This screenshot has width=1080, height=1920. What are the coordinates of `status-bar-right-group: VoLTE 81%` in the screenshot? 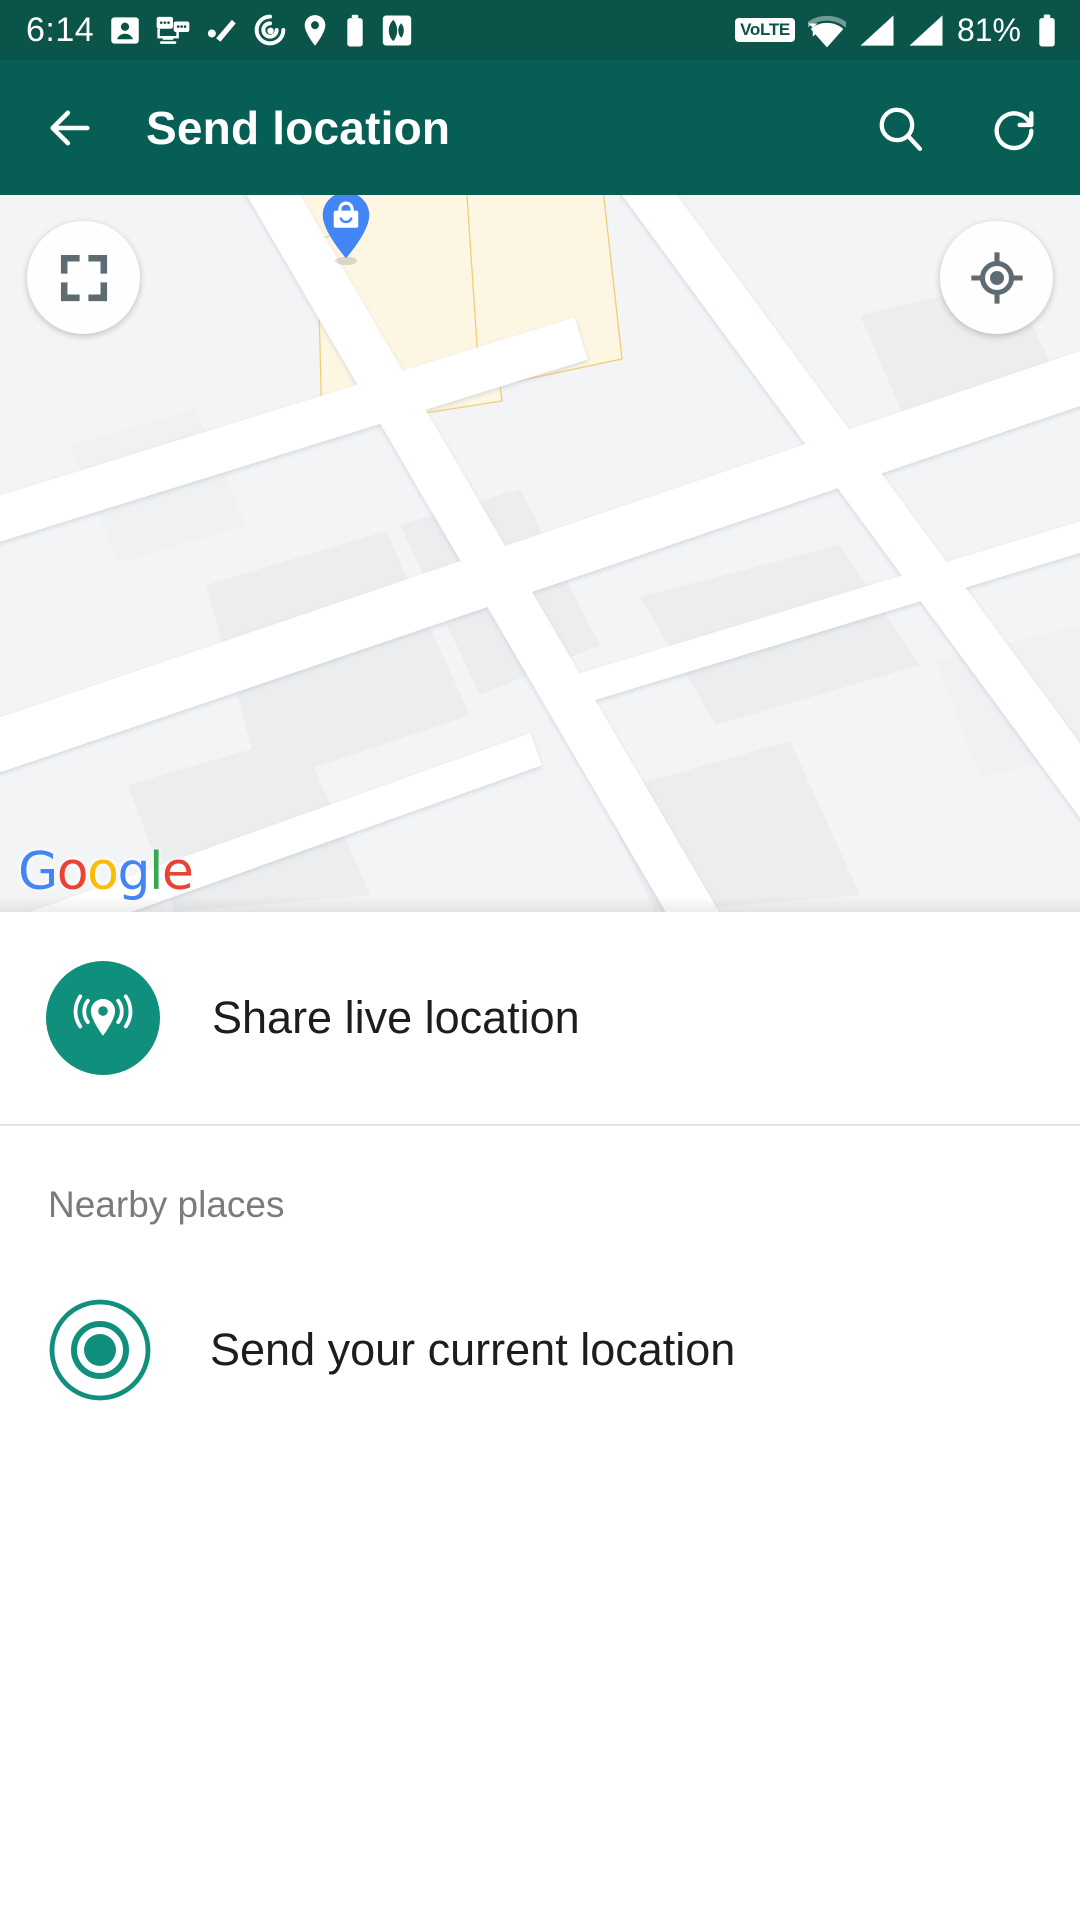 It's located at (896, 30).